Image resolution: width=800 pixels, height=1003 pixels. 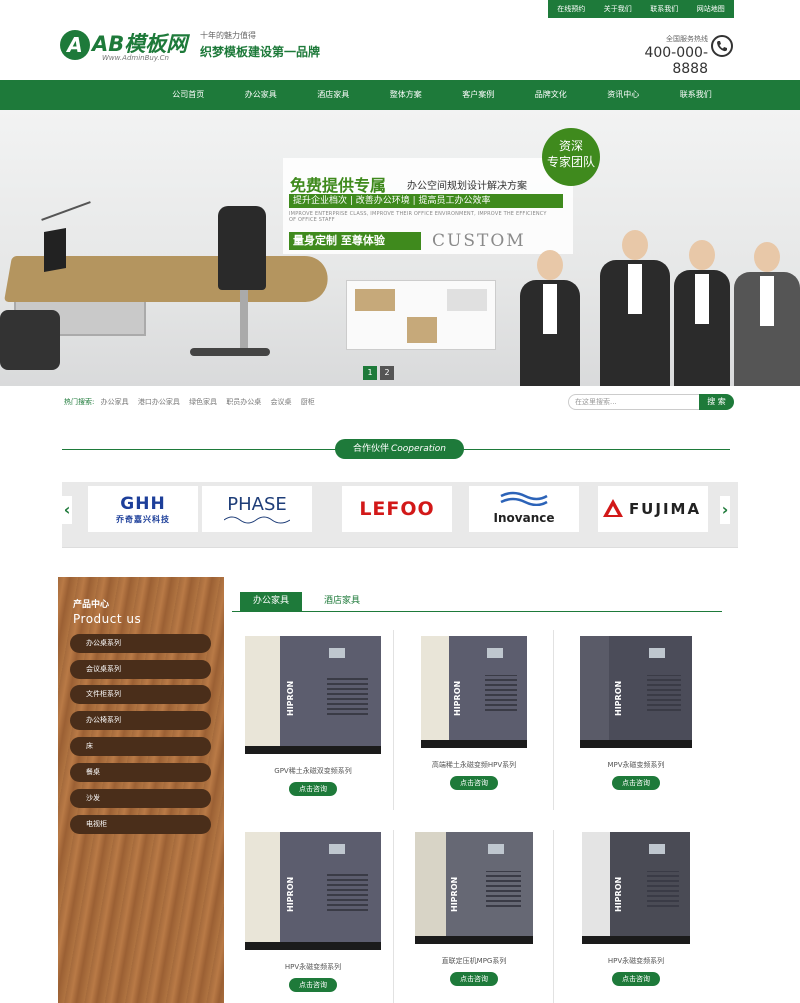 What do you see at coordinates (107, 613) in the screenshot?
I see `sidebar-heading: 产品中心 Product us` at bounding box center [107, 613].